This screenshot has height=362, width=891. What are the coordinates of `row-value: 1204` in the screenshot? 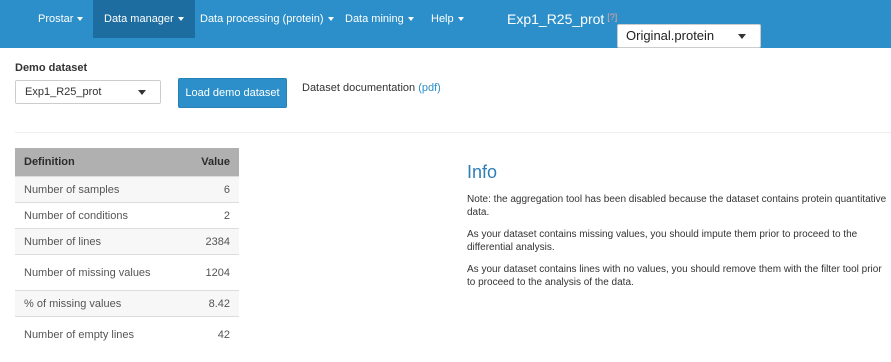 It's located at (211, 272).